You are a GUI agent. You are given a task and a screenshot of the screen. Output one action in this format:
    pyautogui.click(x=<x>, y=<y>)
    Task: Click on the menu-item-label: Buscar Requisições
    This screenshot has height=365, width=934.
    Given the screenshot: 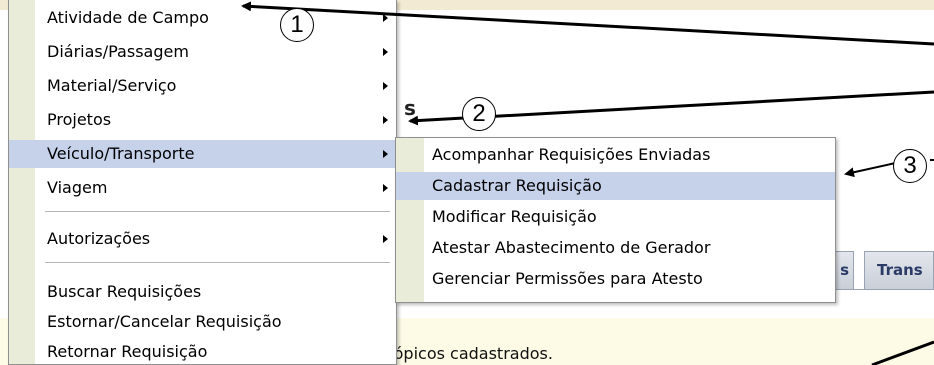 What is the action you would take?
    pyautogui.click(x=124, y=291)
    